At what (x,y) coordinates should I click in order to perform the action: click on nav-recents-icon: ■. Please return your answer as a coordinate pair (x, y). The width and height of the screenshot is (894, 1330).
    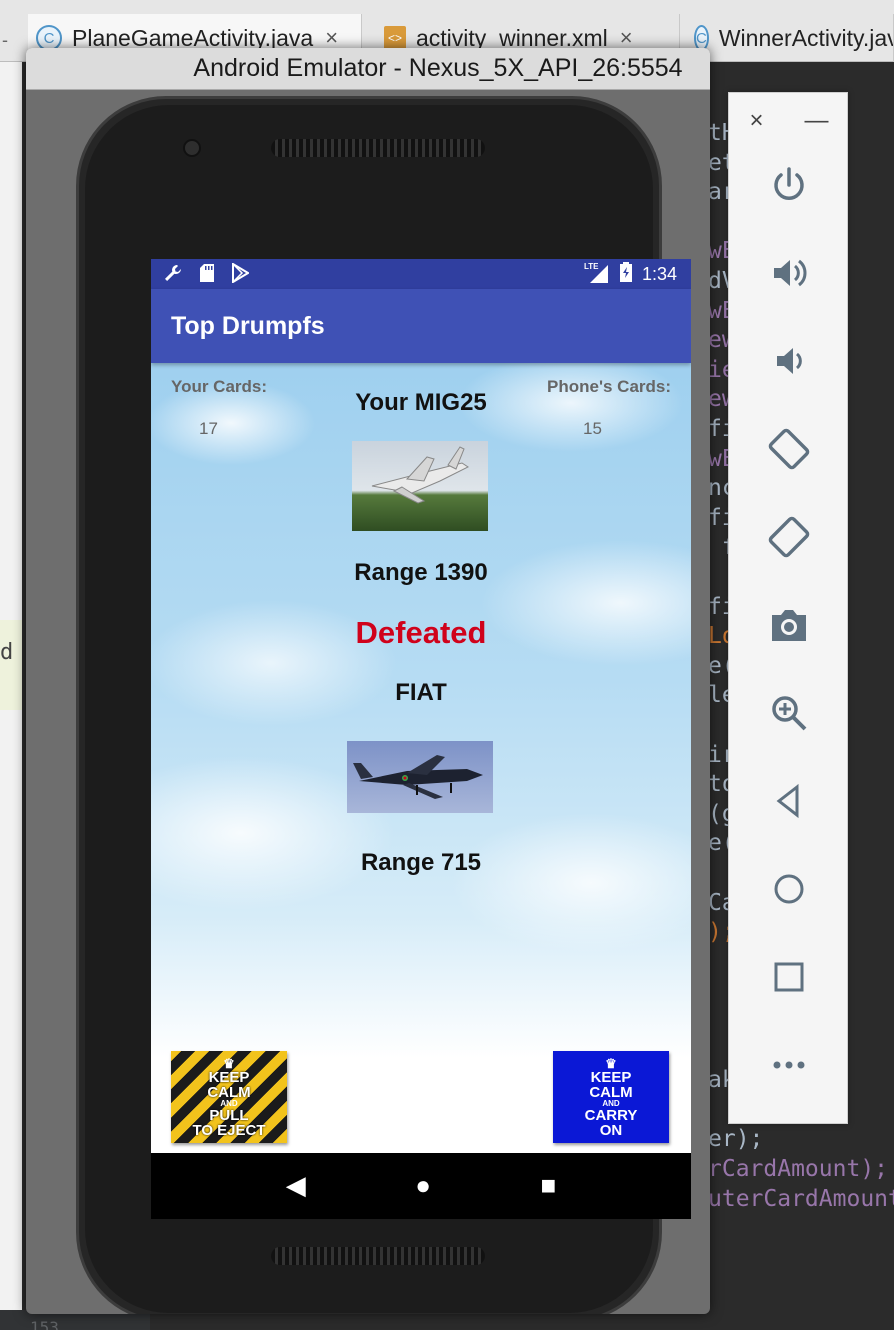
    Looking at the image, I should click on (549, 1185).